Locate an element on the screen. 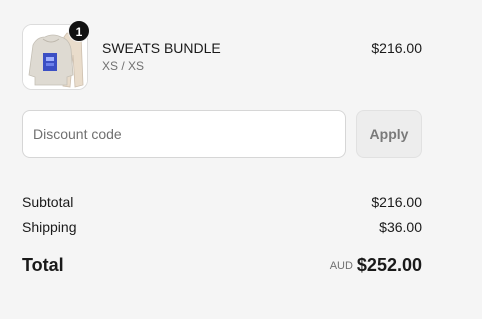 Image resolution: width=482 pixels, height=319 pixels. product-variant: XS / XS is located at coordinates (123, 66).